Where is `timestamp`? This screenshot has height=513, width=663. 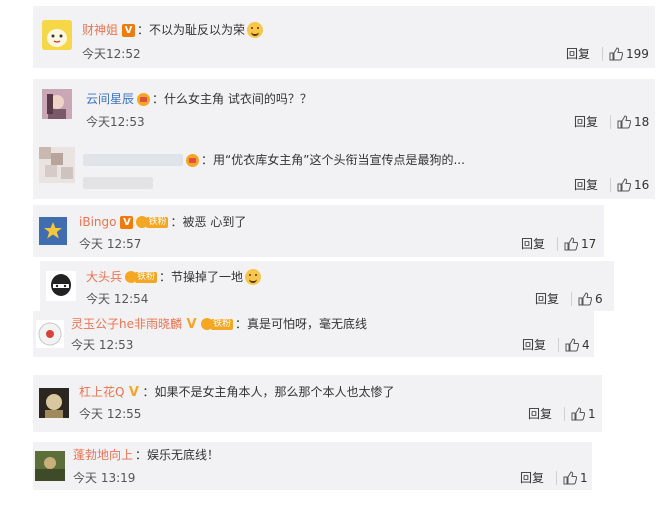 timestamp is located at coordinates (118, 184).